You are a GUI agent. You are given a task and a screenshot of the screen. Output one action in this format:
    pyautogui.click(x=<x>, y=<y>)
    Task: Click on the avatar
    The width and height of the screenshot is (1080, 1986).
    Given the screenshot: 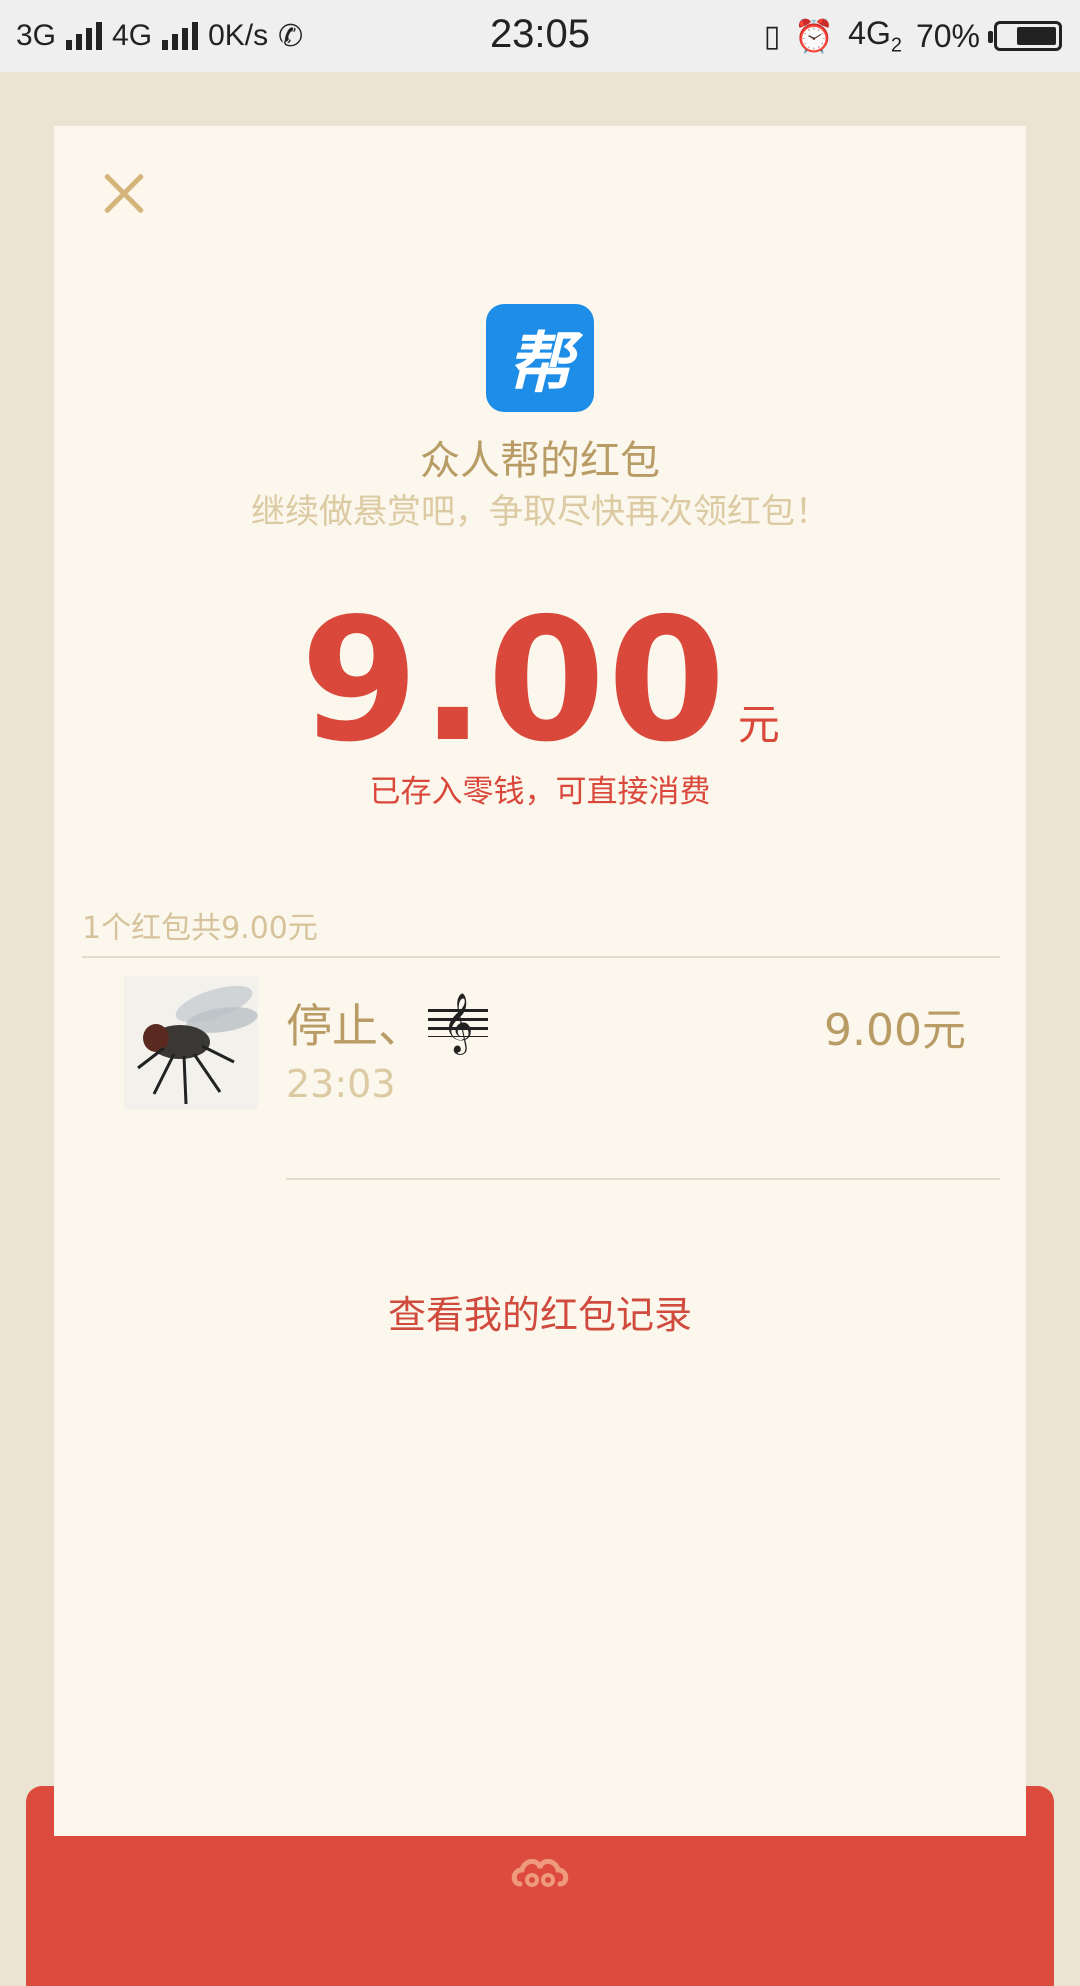 What is the action you would take?
    pyautogui.click(x=191, y=1043)
    